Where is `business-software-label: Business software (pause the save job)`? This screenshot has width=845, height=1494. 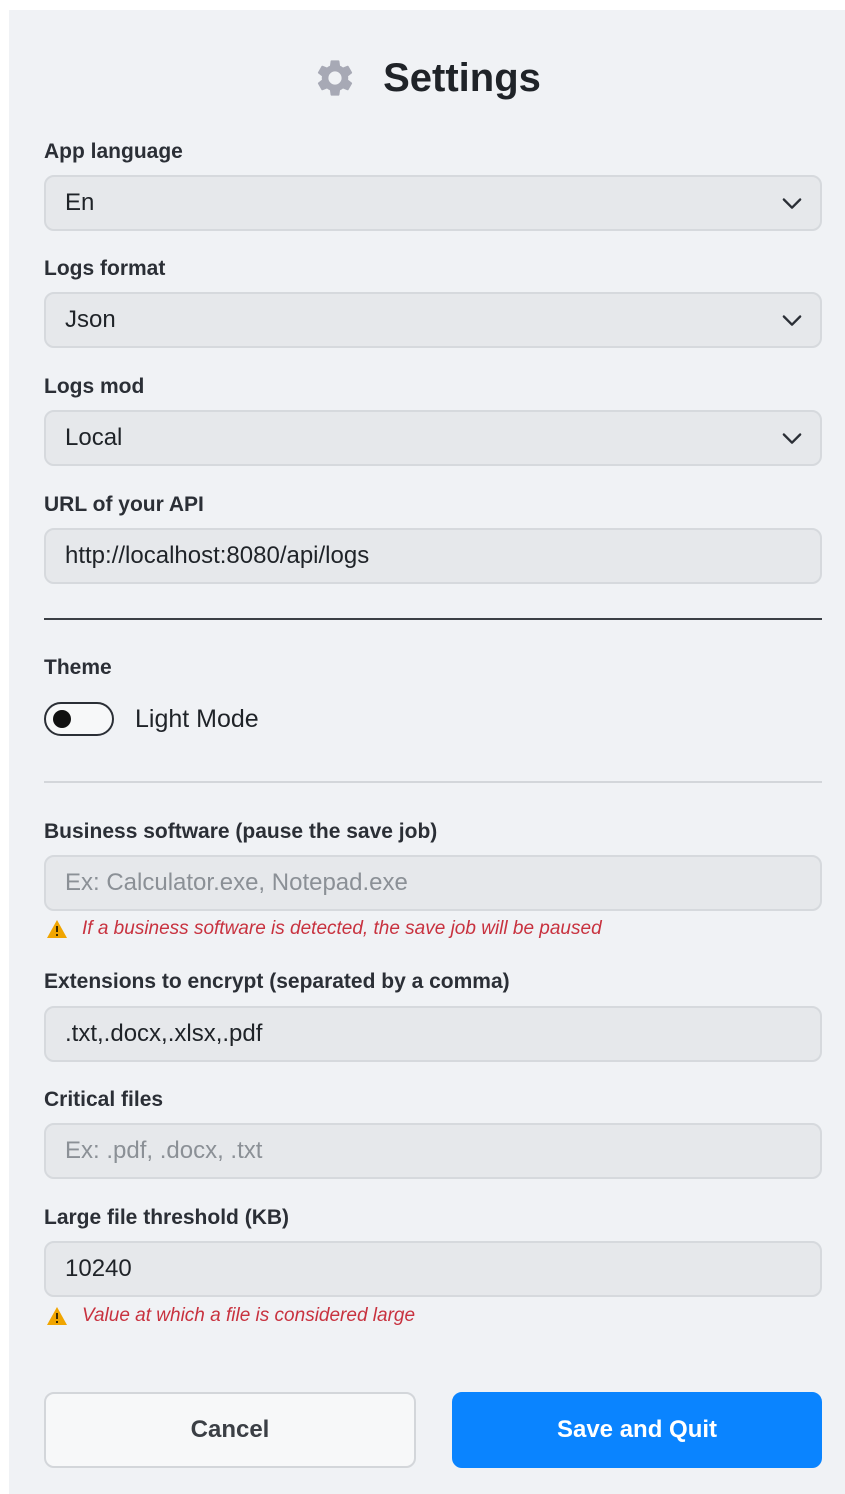
business-software-label: Business software (pause the save job) is located at coordinates (241, 831).